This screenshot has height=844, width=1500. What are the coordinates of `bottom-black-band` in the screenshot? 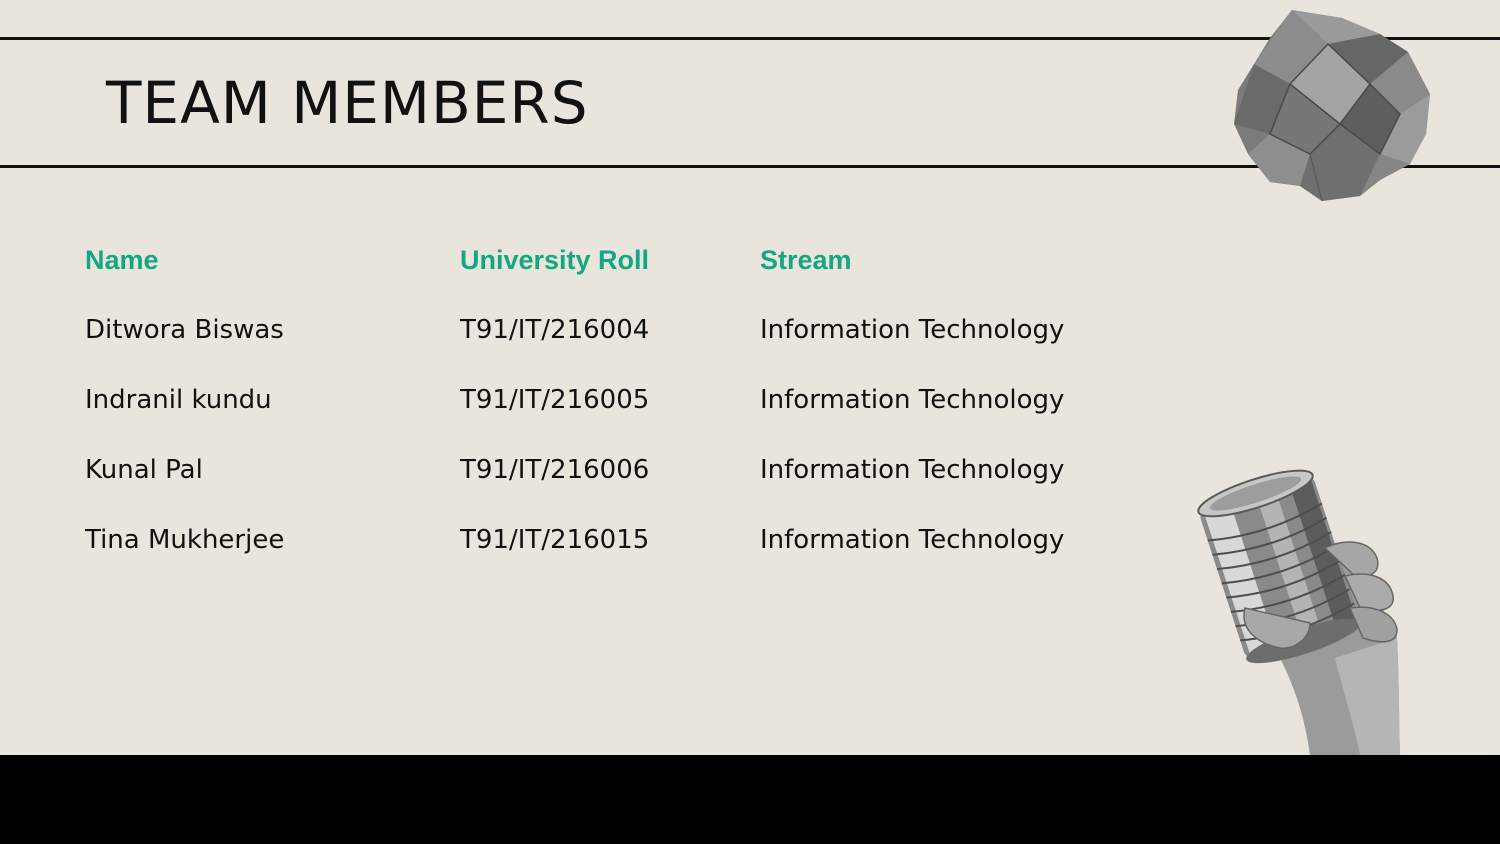 It's located at (750, 799).